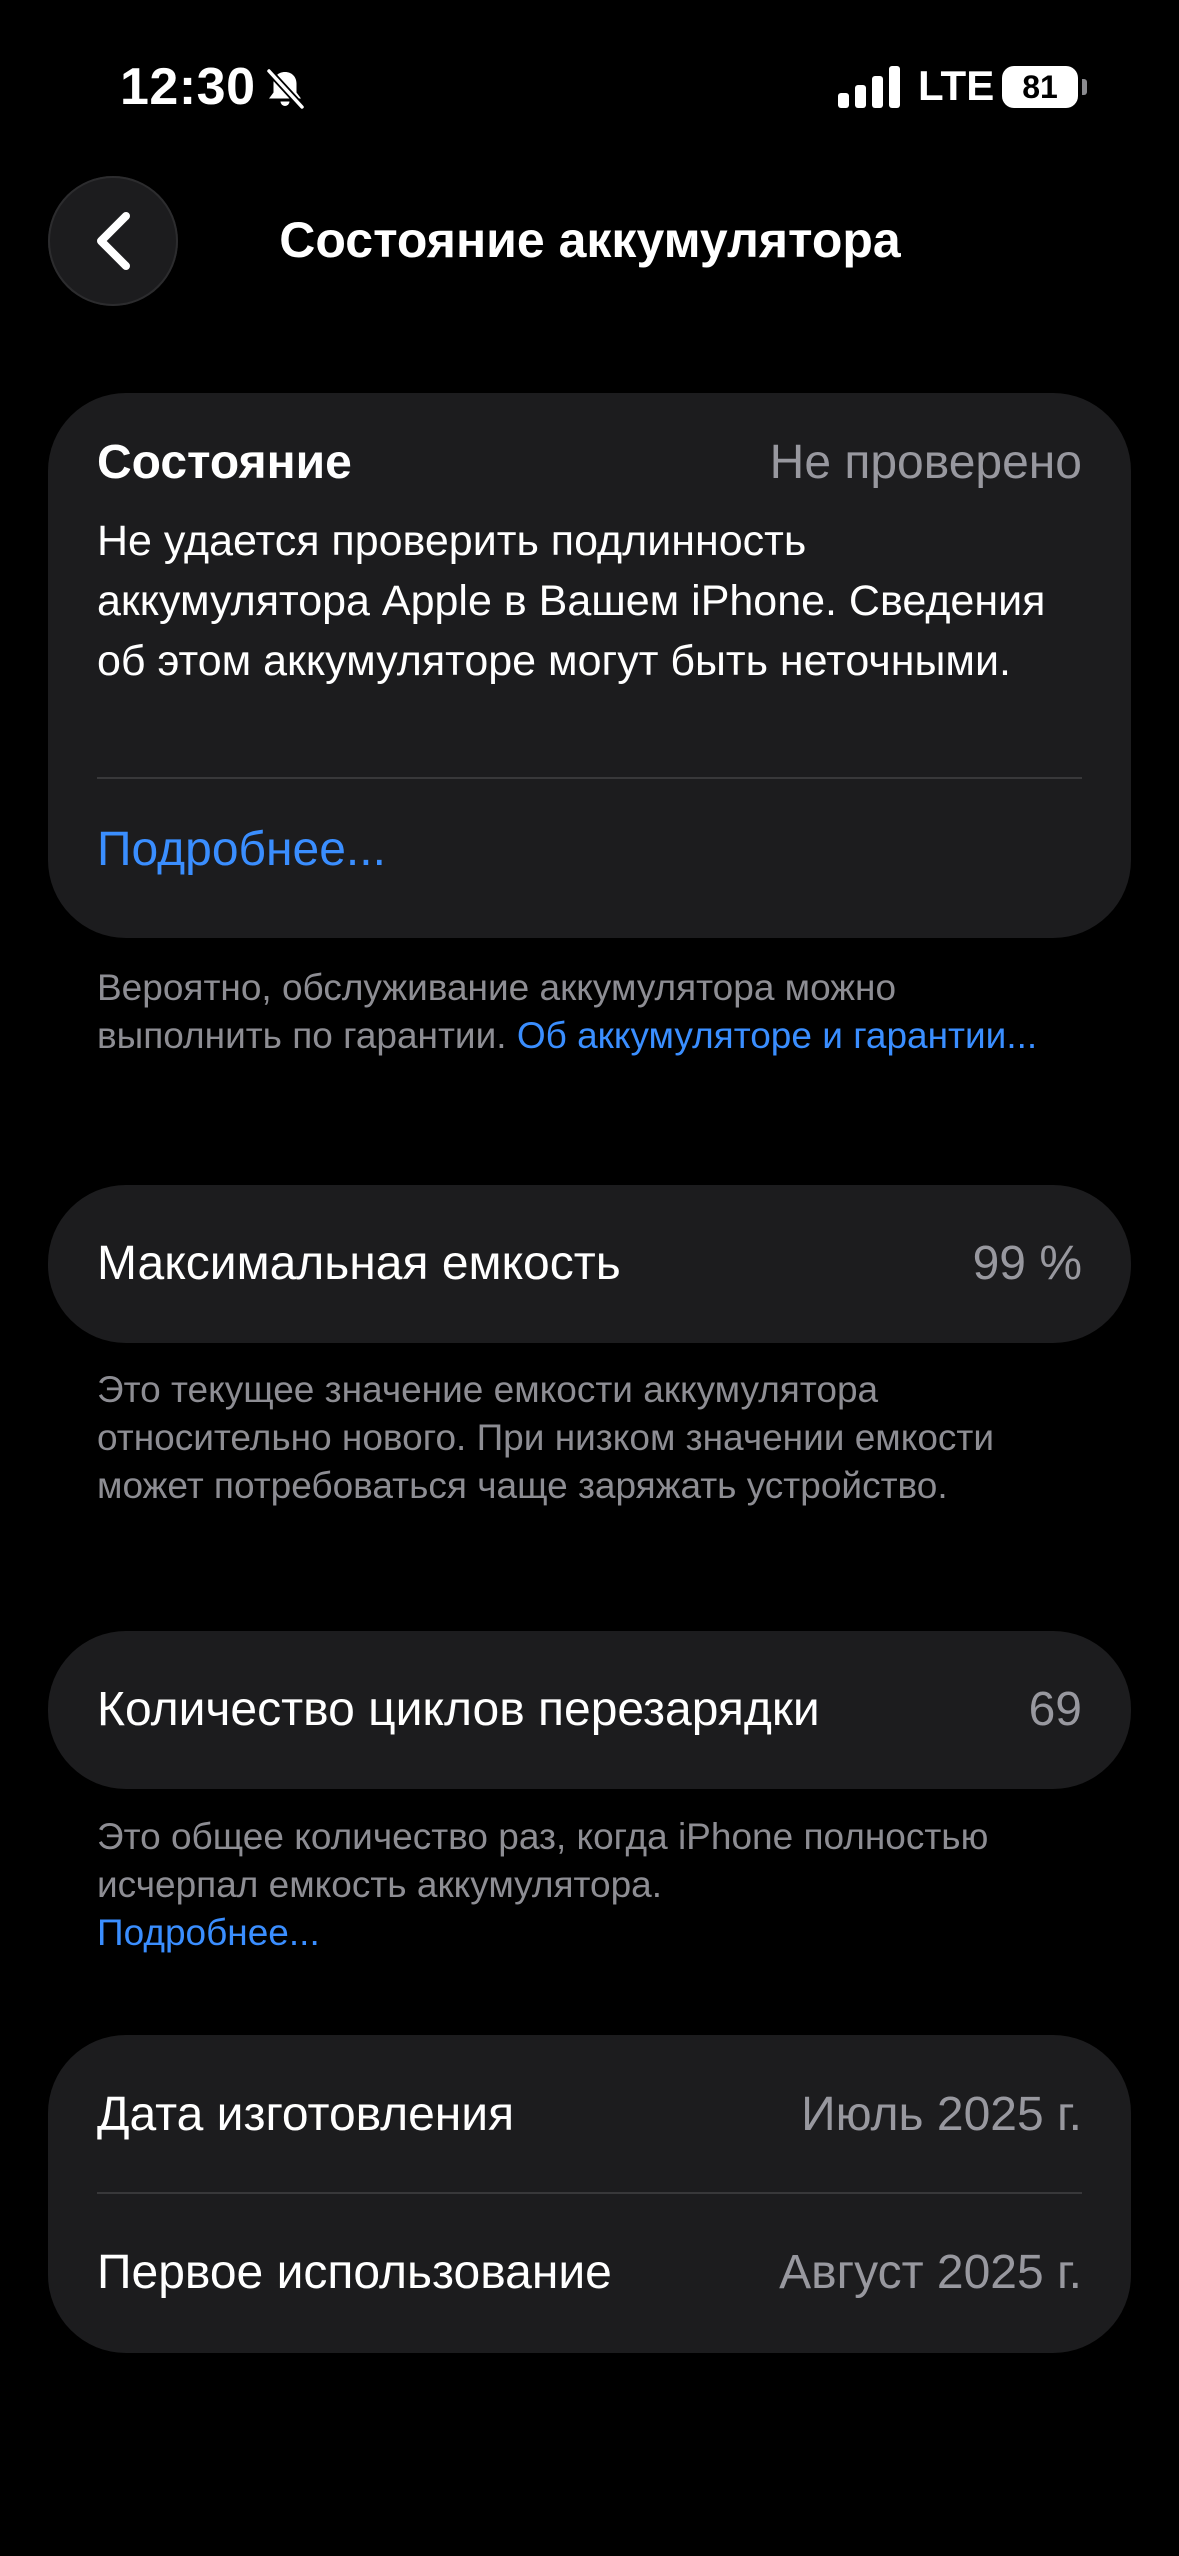  What do you see at coordinates (869, 87) in the screenshot?
I see `cellular-signal-icon` at bounding box center [869, 87].